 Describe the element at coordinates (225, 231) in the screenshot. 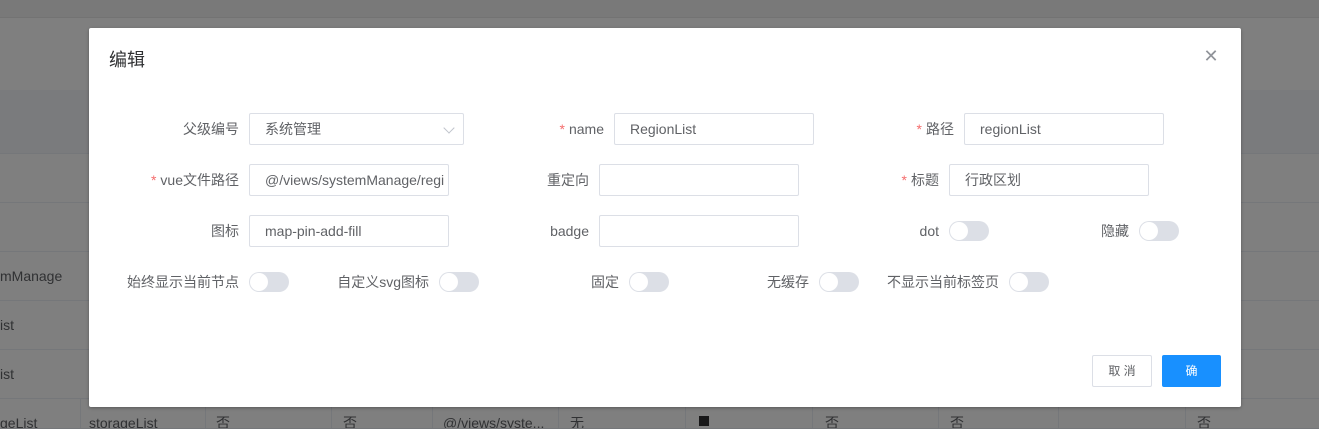

I see `icon-label: 图标` at that location.